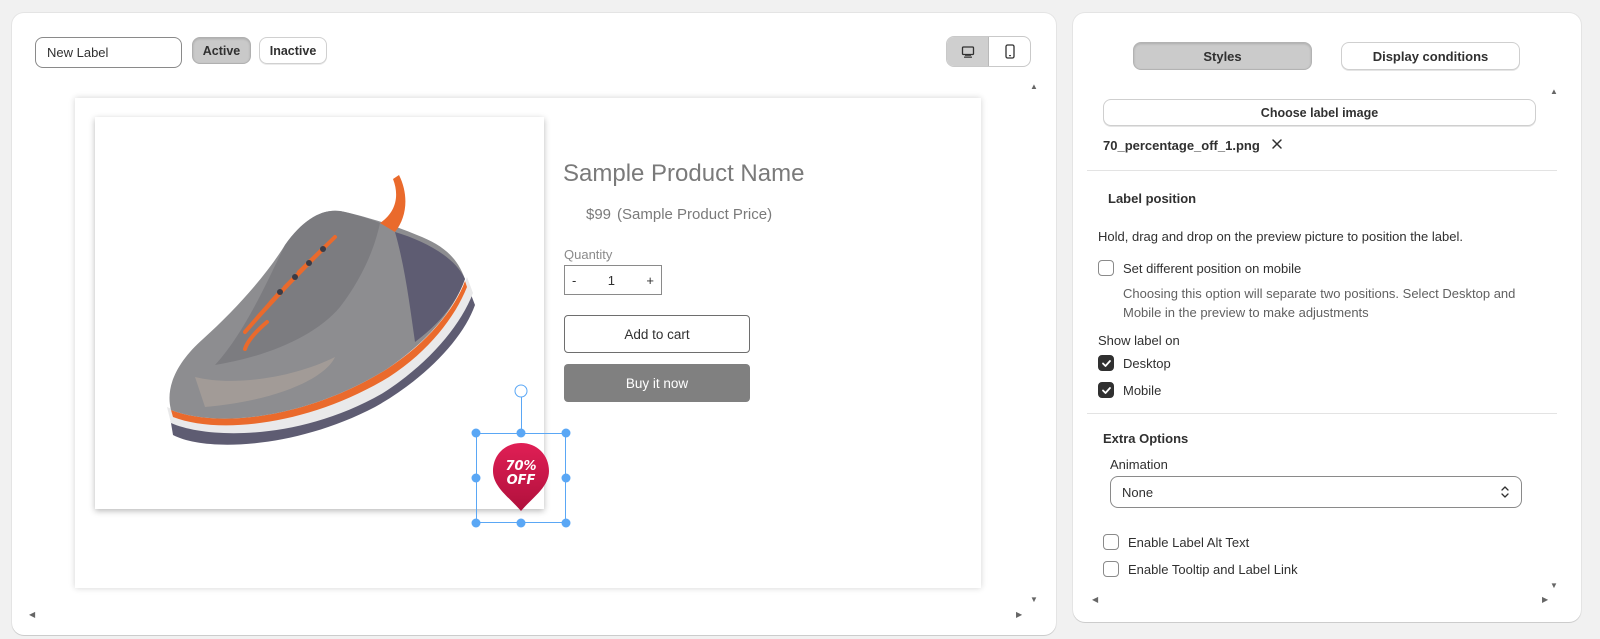  I want to click on alt-text-checkbox-row: Enable Label Alt Text, so click(1176, 542).